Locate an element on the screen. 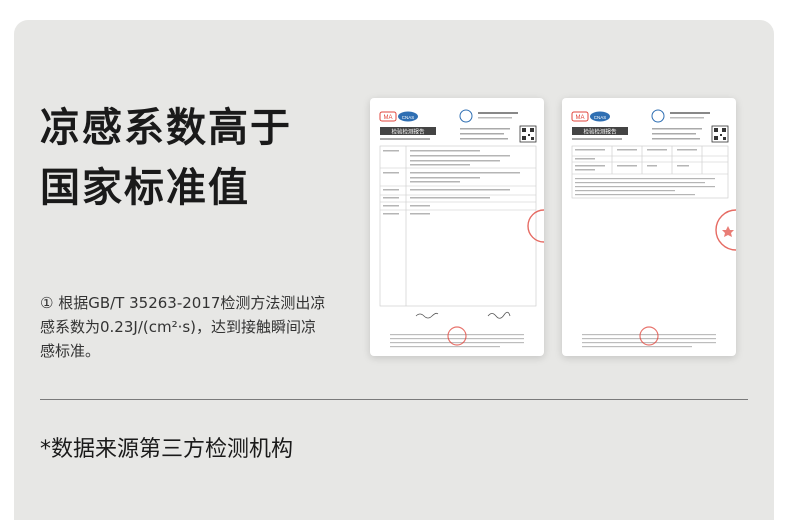 The image size is (790, 520). test-report-image-1: MA CNAS 检验检测报告 is located at coordinates (457, 227).